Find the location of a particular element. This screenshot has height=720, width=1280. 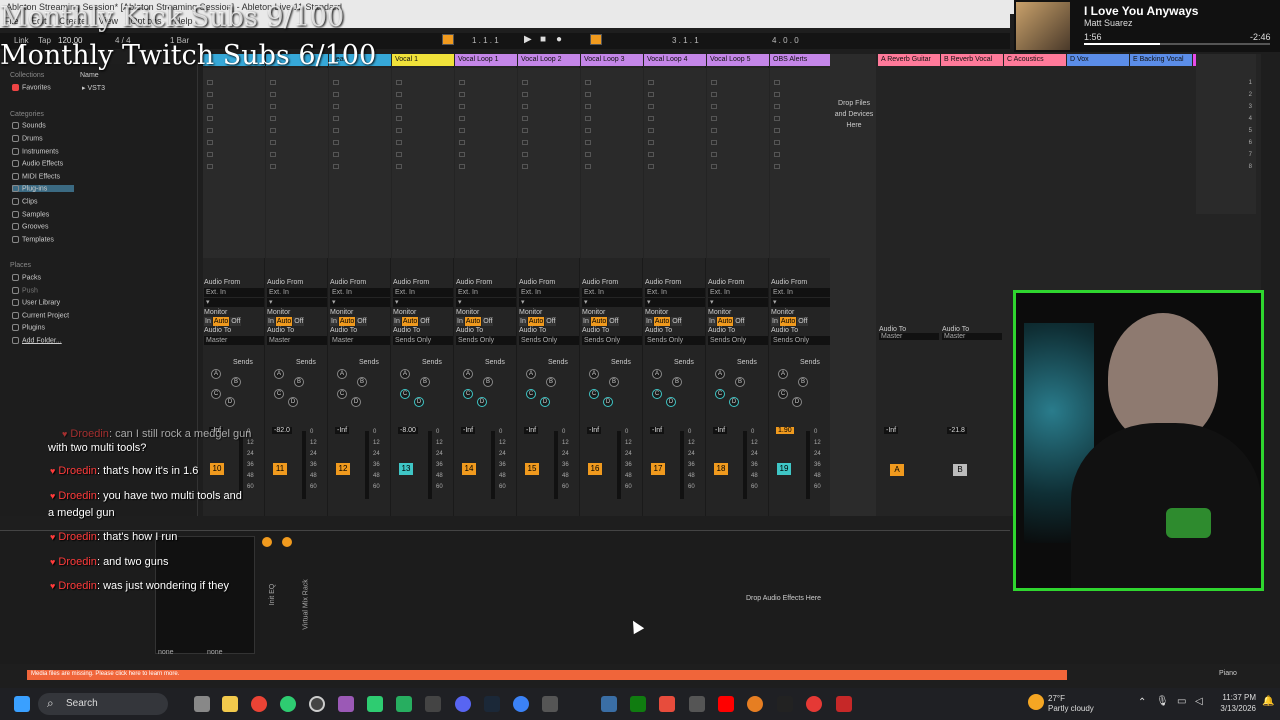

scene-7: 7 is located at coordinates (1250, 155).